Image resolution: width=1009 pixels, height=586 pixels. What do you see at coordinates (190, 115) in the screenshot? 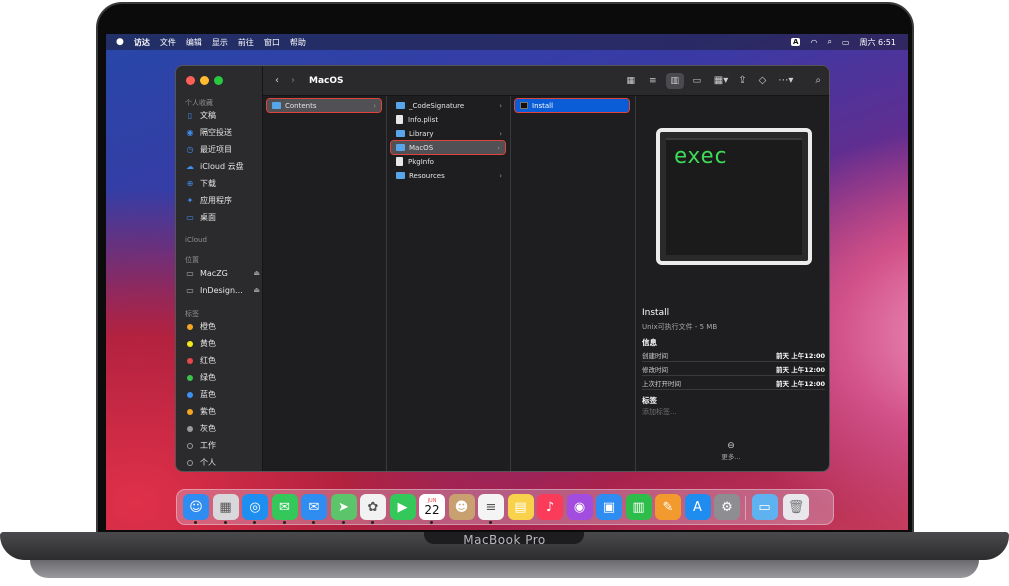
I see `document-icon: ▯` at bounding box center [190, 115].